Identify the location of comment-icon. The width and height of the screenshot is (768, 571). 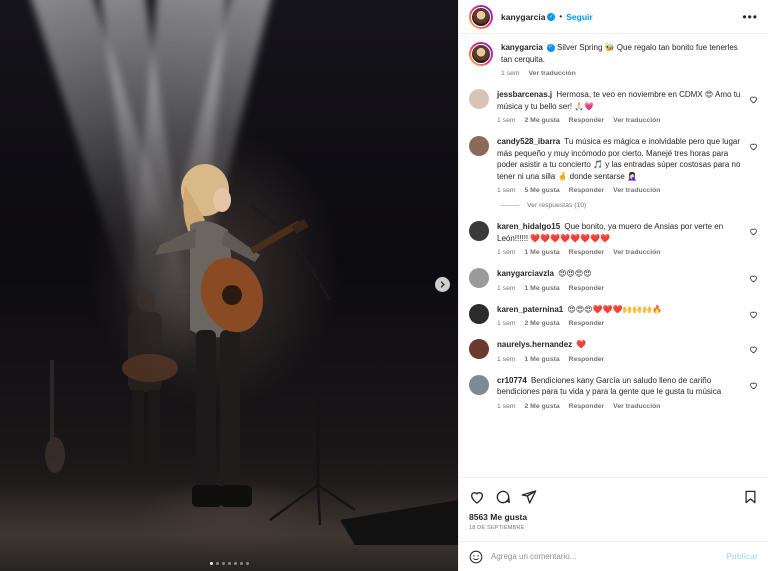
(503, 497).